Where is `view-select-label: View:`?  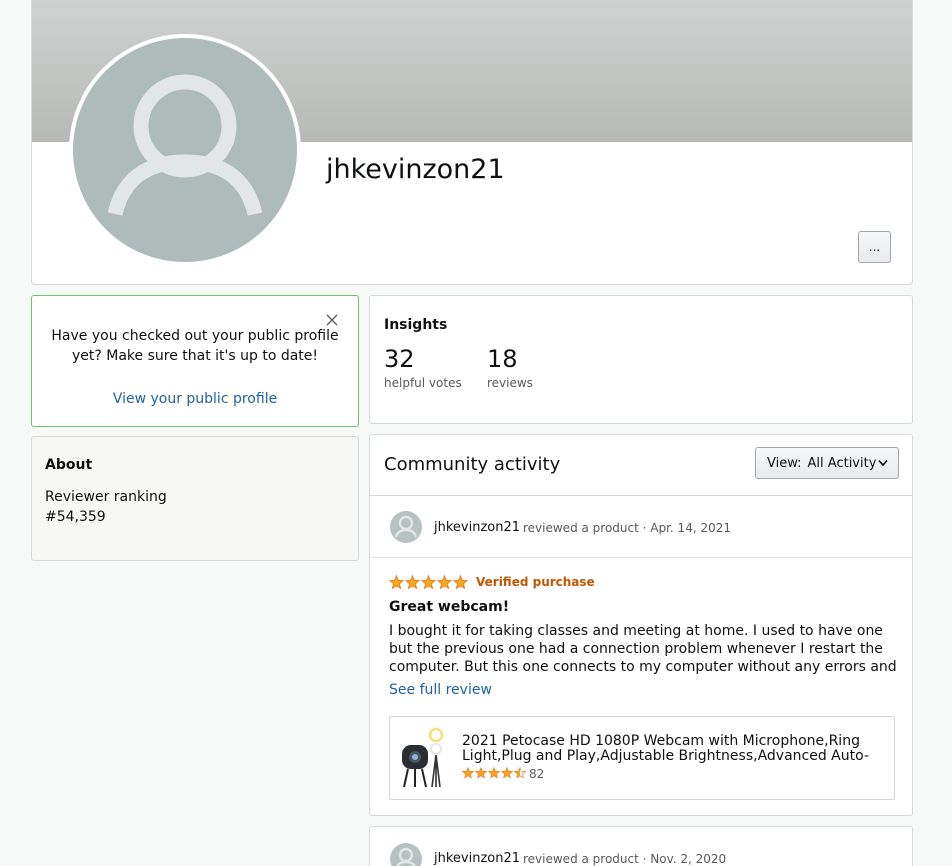
view-select-label: View: is located at coordinates (784, 463).